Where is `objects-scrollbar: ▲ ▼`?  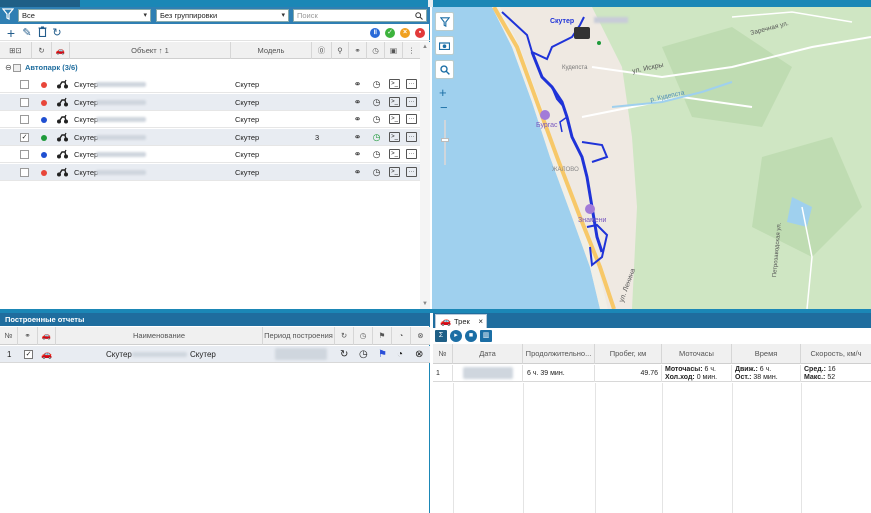 objects-scrollbar: ▲ ▼ is located at coordinates (425, 175).